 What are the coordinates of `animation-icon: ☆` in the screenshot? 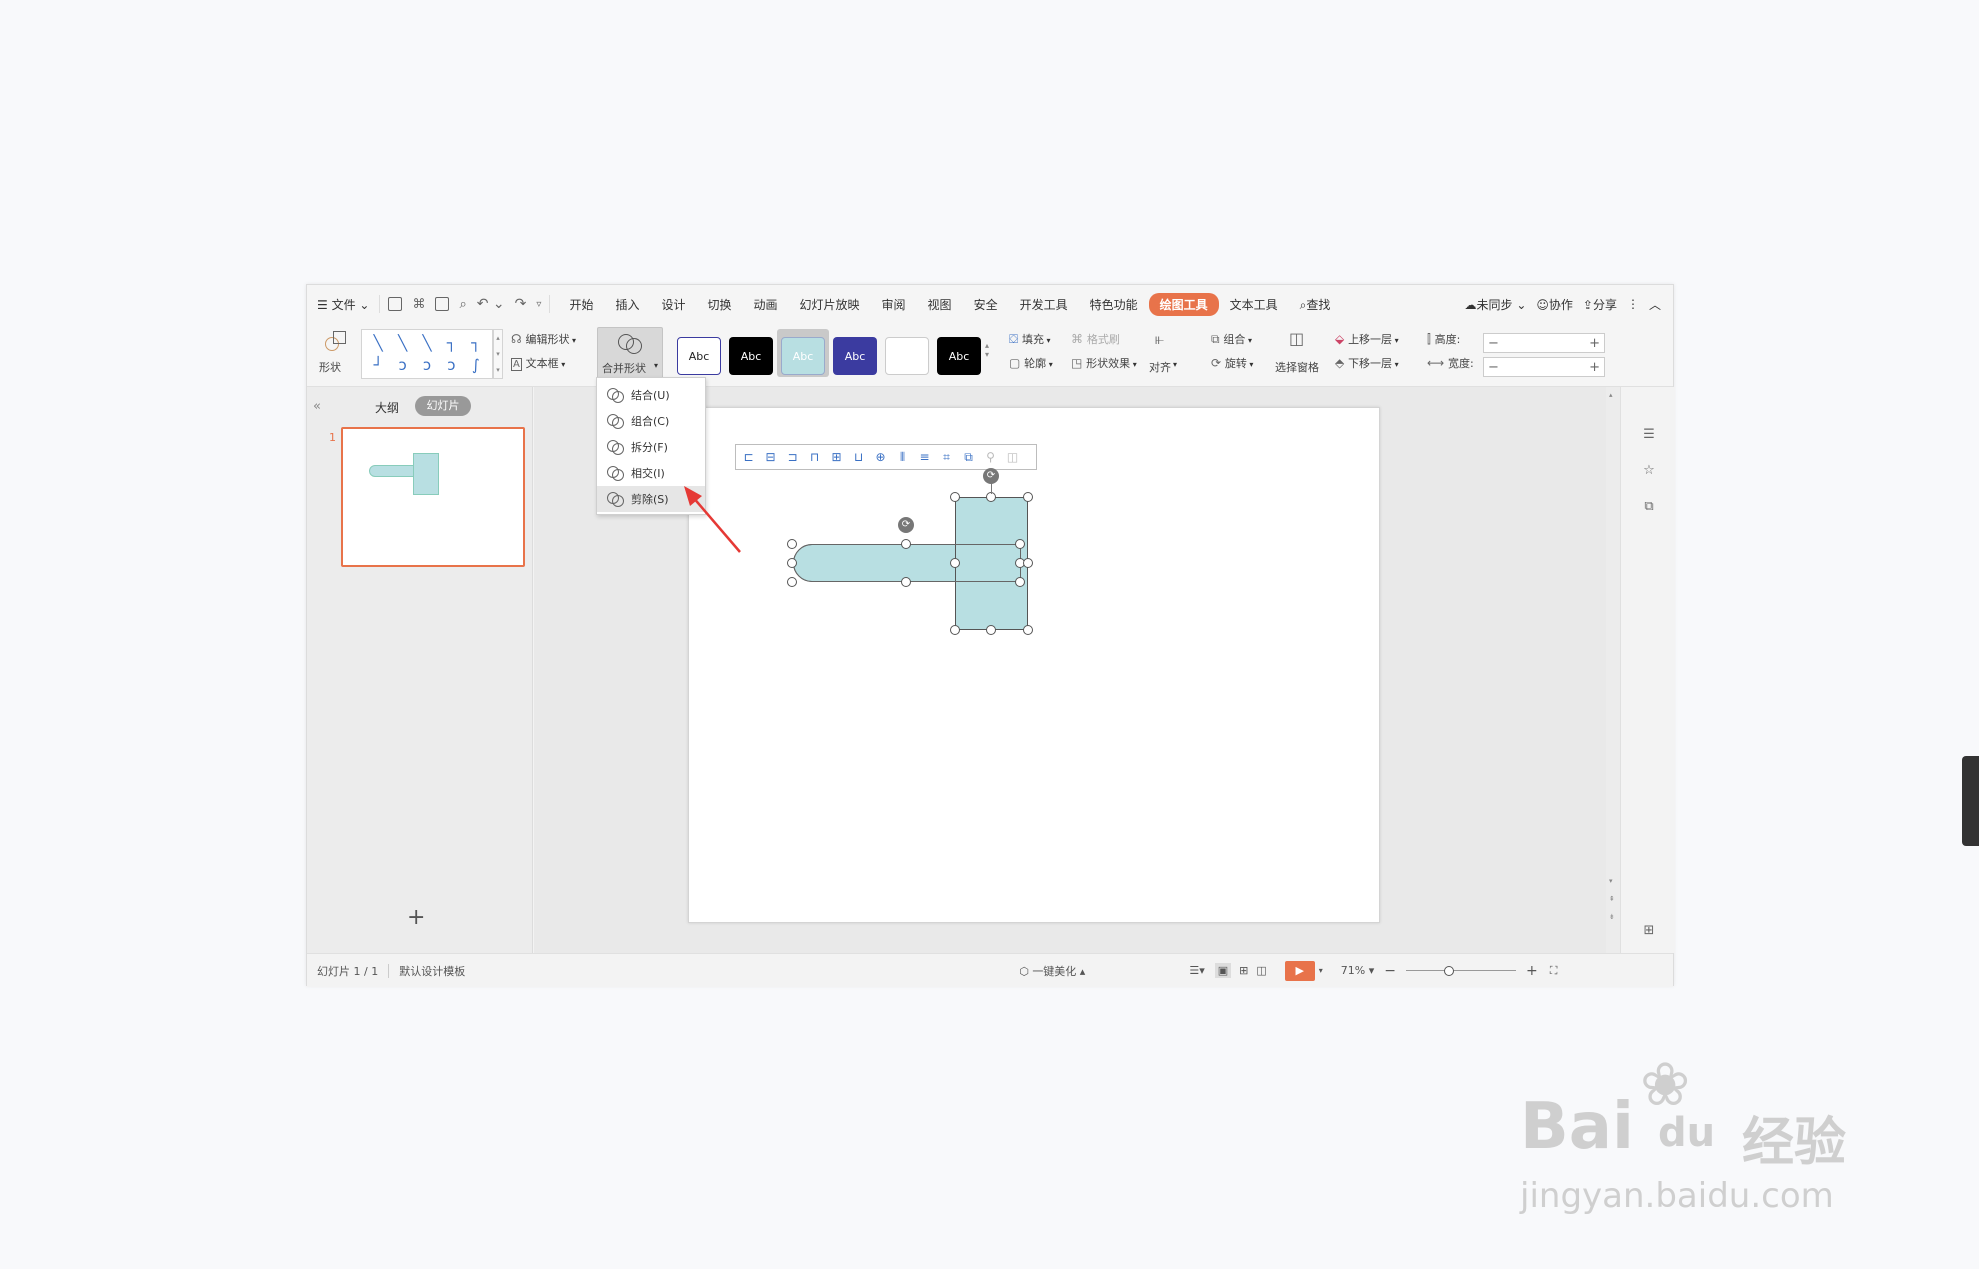 It's located at (1649, 471).